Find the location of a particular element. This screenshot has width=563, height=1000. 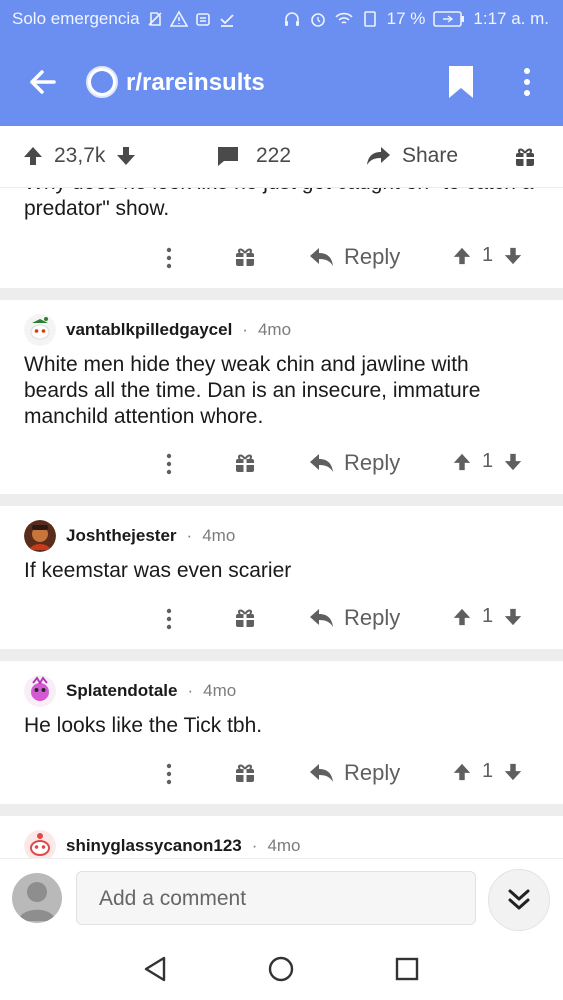

comment-username: shinyglassycanon123 is located at coordinates (154, 846).